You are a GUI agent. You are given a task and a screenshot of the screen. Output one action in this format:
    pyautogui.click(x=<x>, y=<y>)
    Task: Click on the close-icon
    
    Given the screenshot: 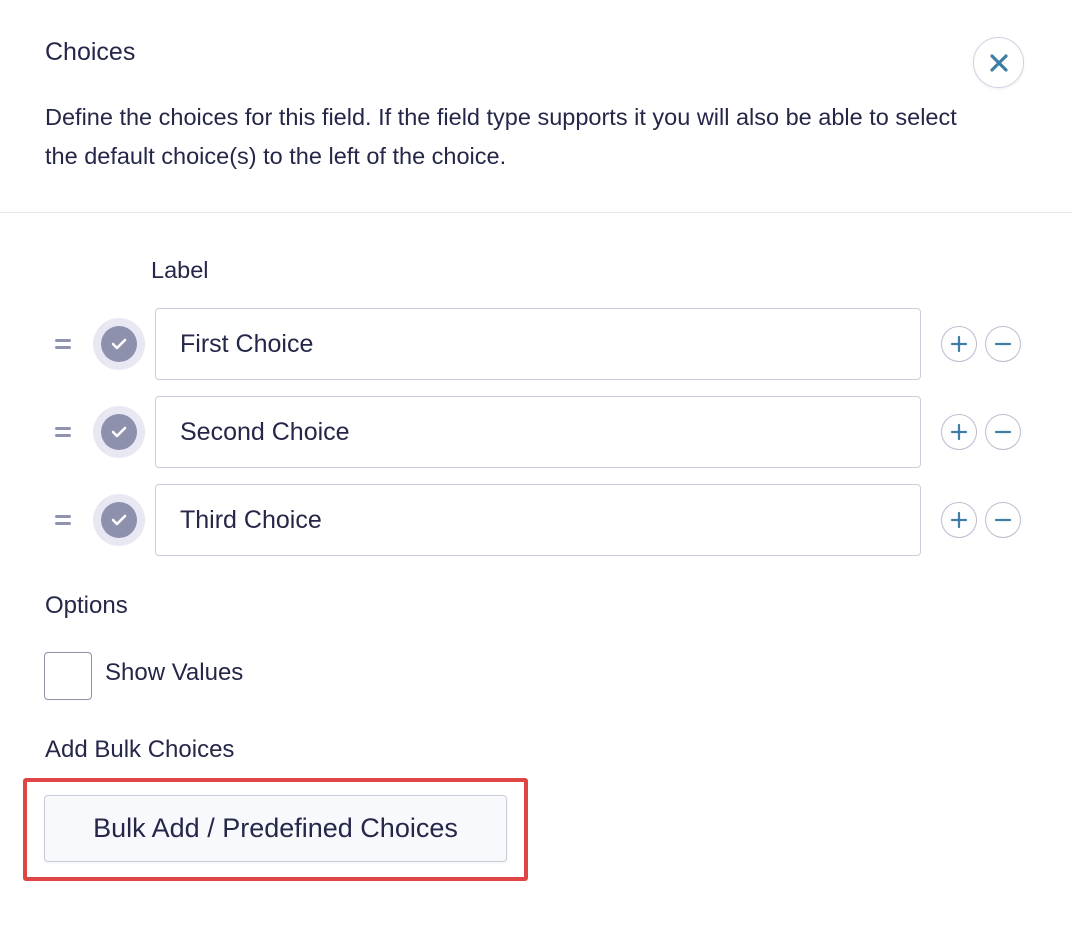 What is the action you would take?
    pyautogui.click(x=998, y=62)
    